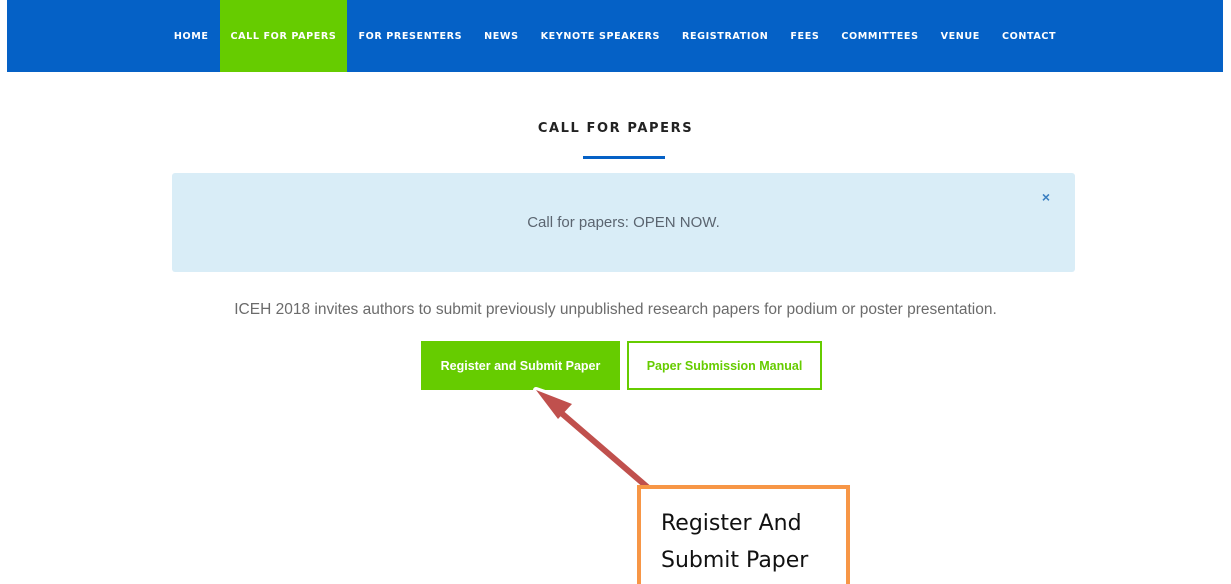 Image resolution: width=1231 pixels, height=584 pixels. Describe the element at coordinates (283, 36) in the screenshot. I see `nav-item-call-for-papers: CALL FOR PAPERS` at that location.